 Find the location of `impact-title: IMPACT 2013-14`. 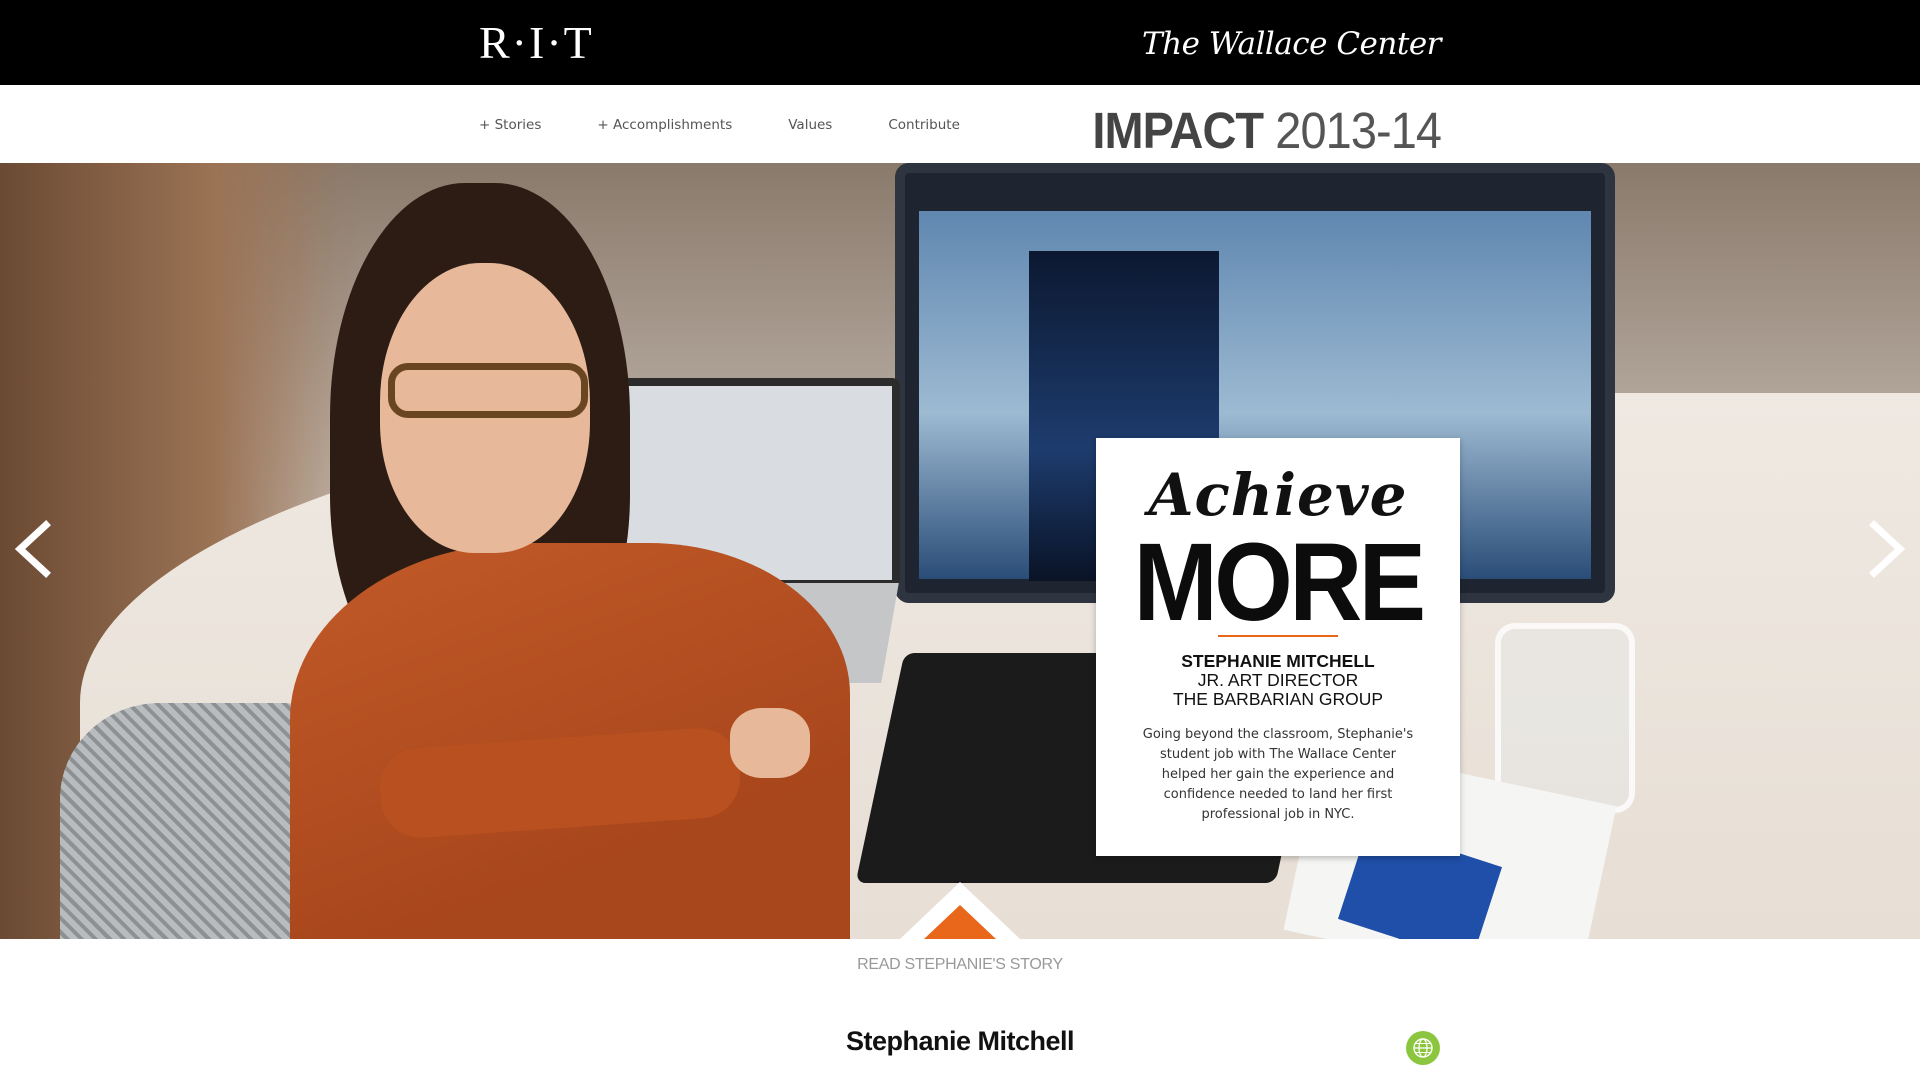

impact-title: IMPACT 2013-14 is located at coordinates (1267, 131).